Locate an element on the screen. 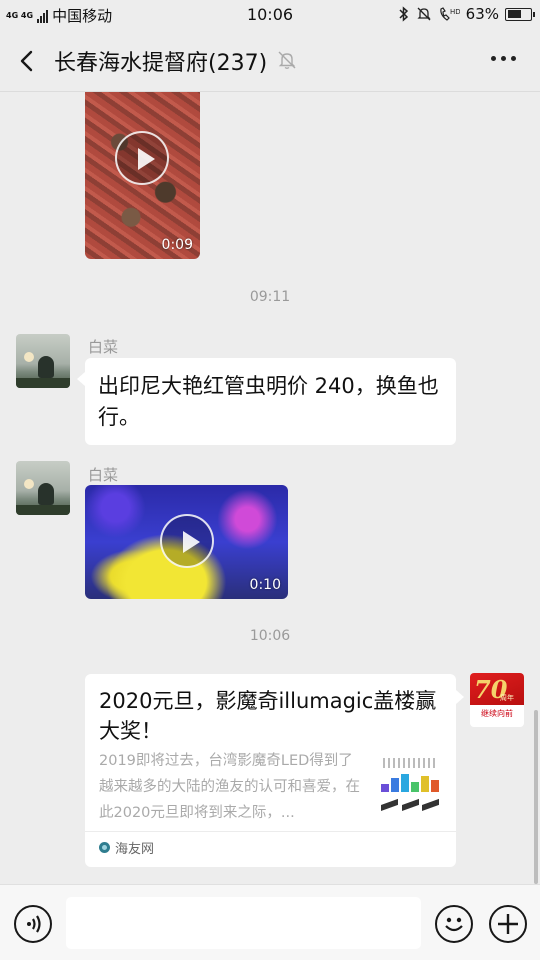 The width and height of the screenshot is (540, 960). hd-call-icon: HD is located at coordinates (449, 14).